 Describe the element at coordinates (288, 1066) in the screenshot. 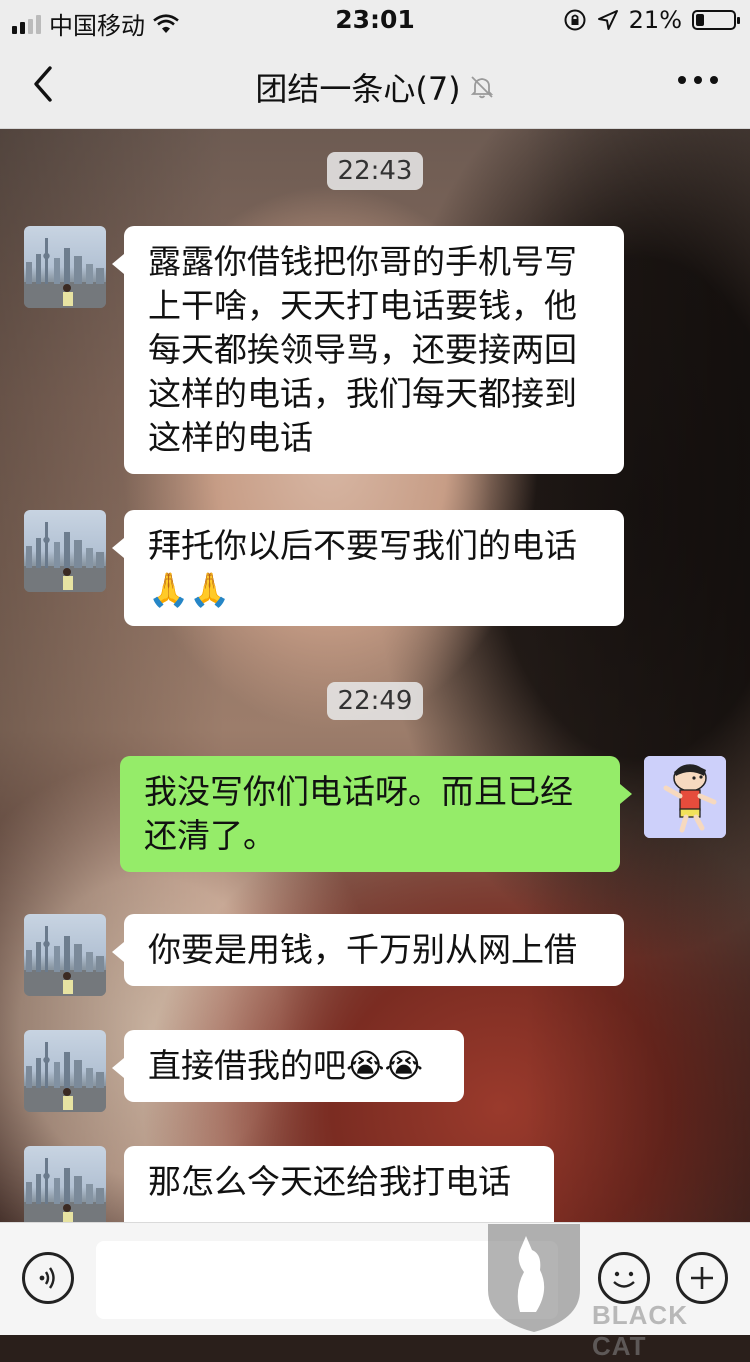

I see `message-bubble-incoming: 直接借我的吧😭😭` at that location.